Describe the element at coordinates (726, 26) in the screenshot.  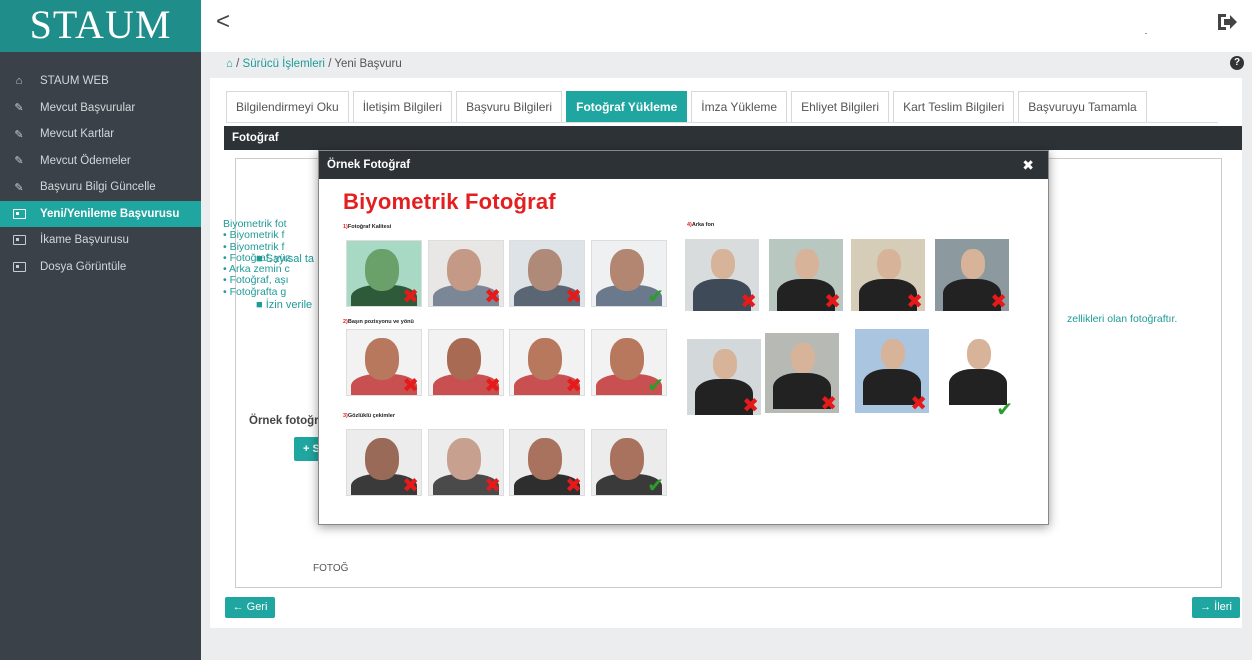
I see `top-bar: <` at that location.